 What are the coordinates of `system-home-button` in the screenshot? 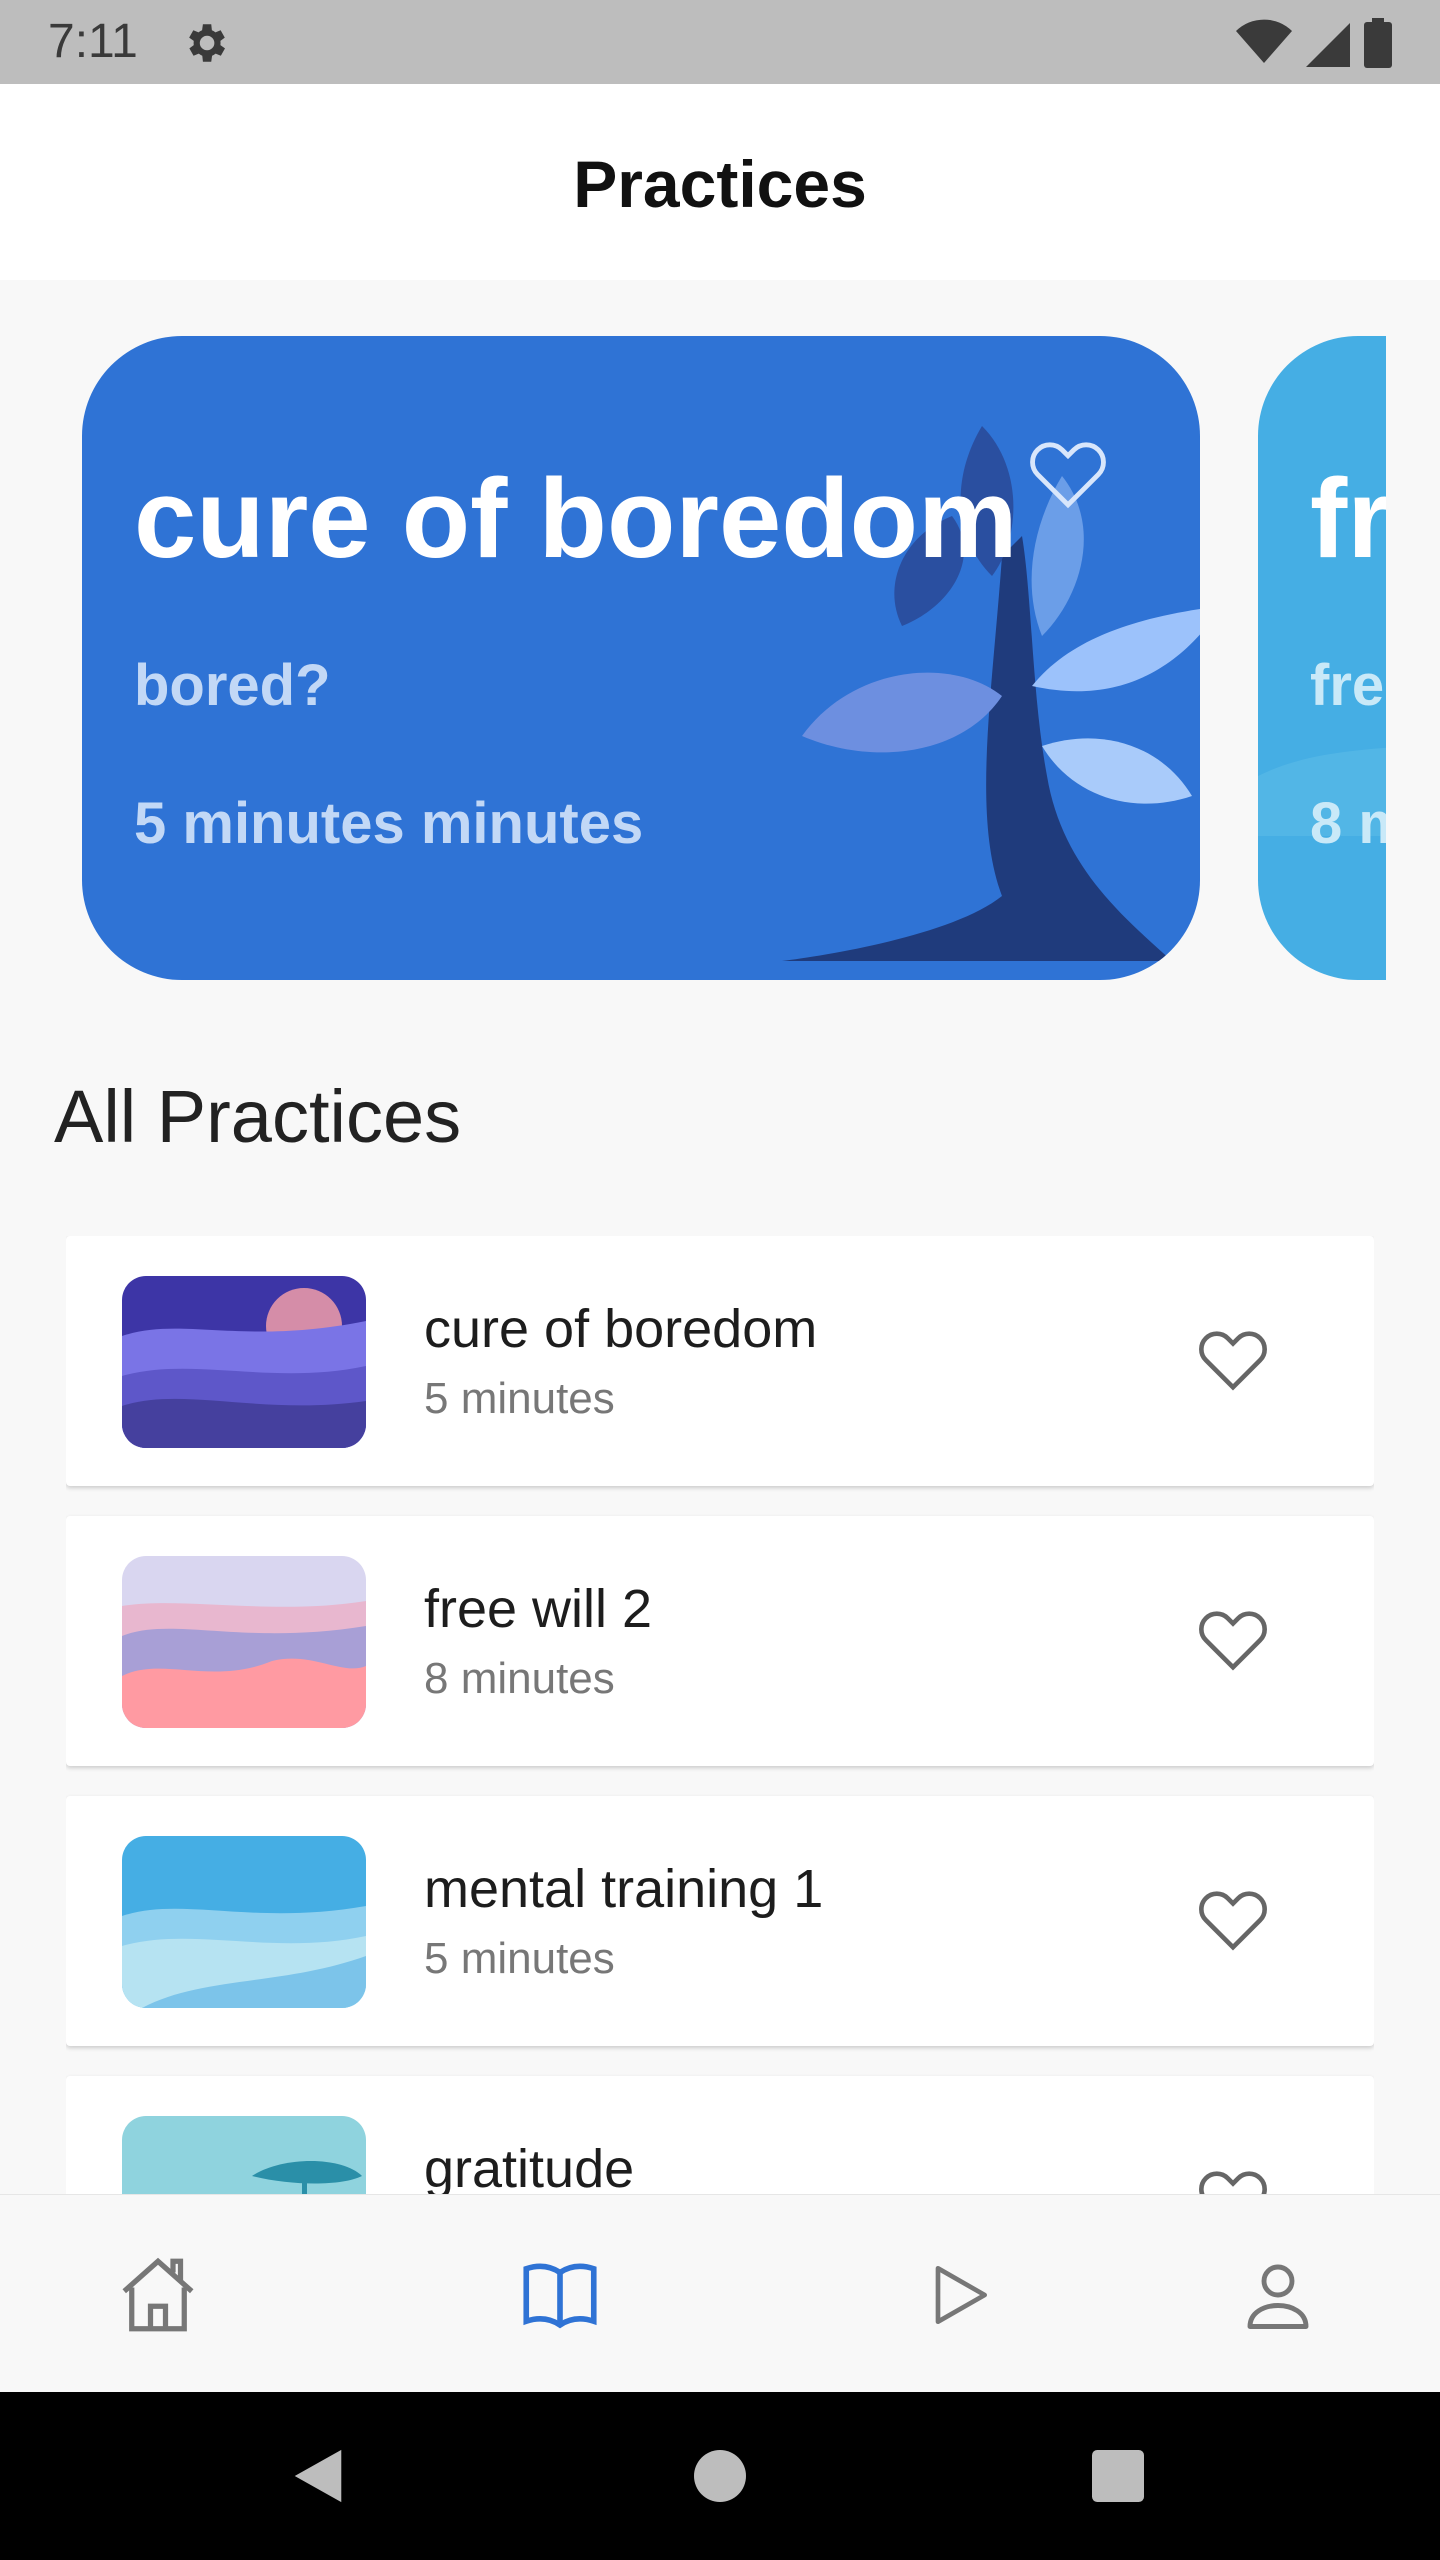 It's located at (720, 2476).